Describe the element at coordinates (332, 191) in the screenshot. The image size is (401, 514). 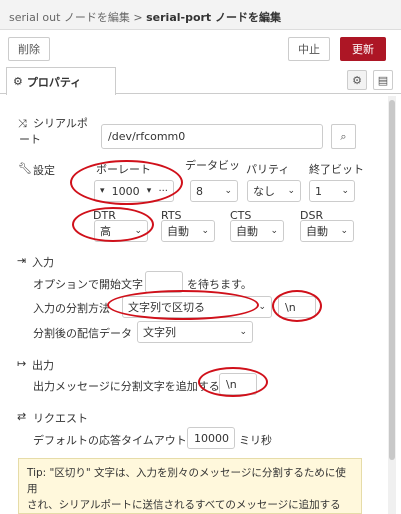
I see `stopbits-select: 1 ⌄` at that location.